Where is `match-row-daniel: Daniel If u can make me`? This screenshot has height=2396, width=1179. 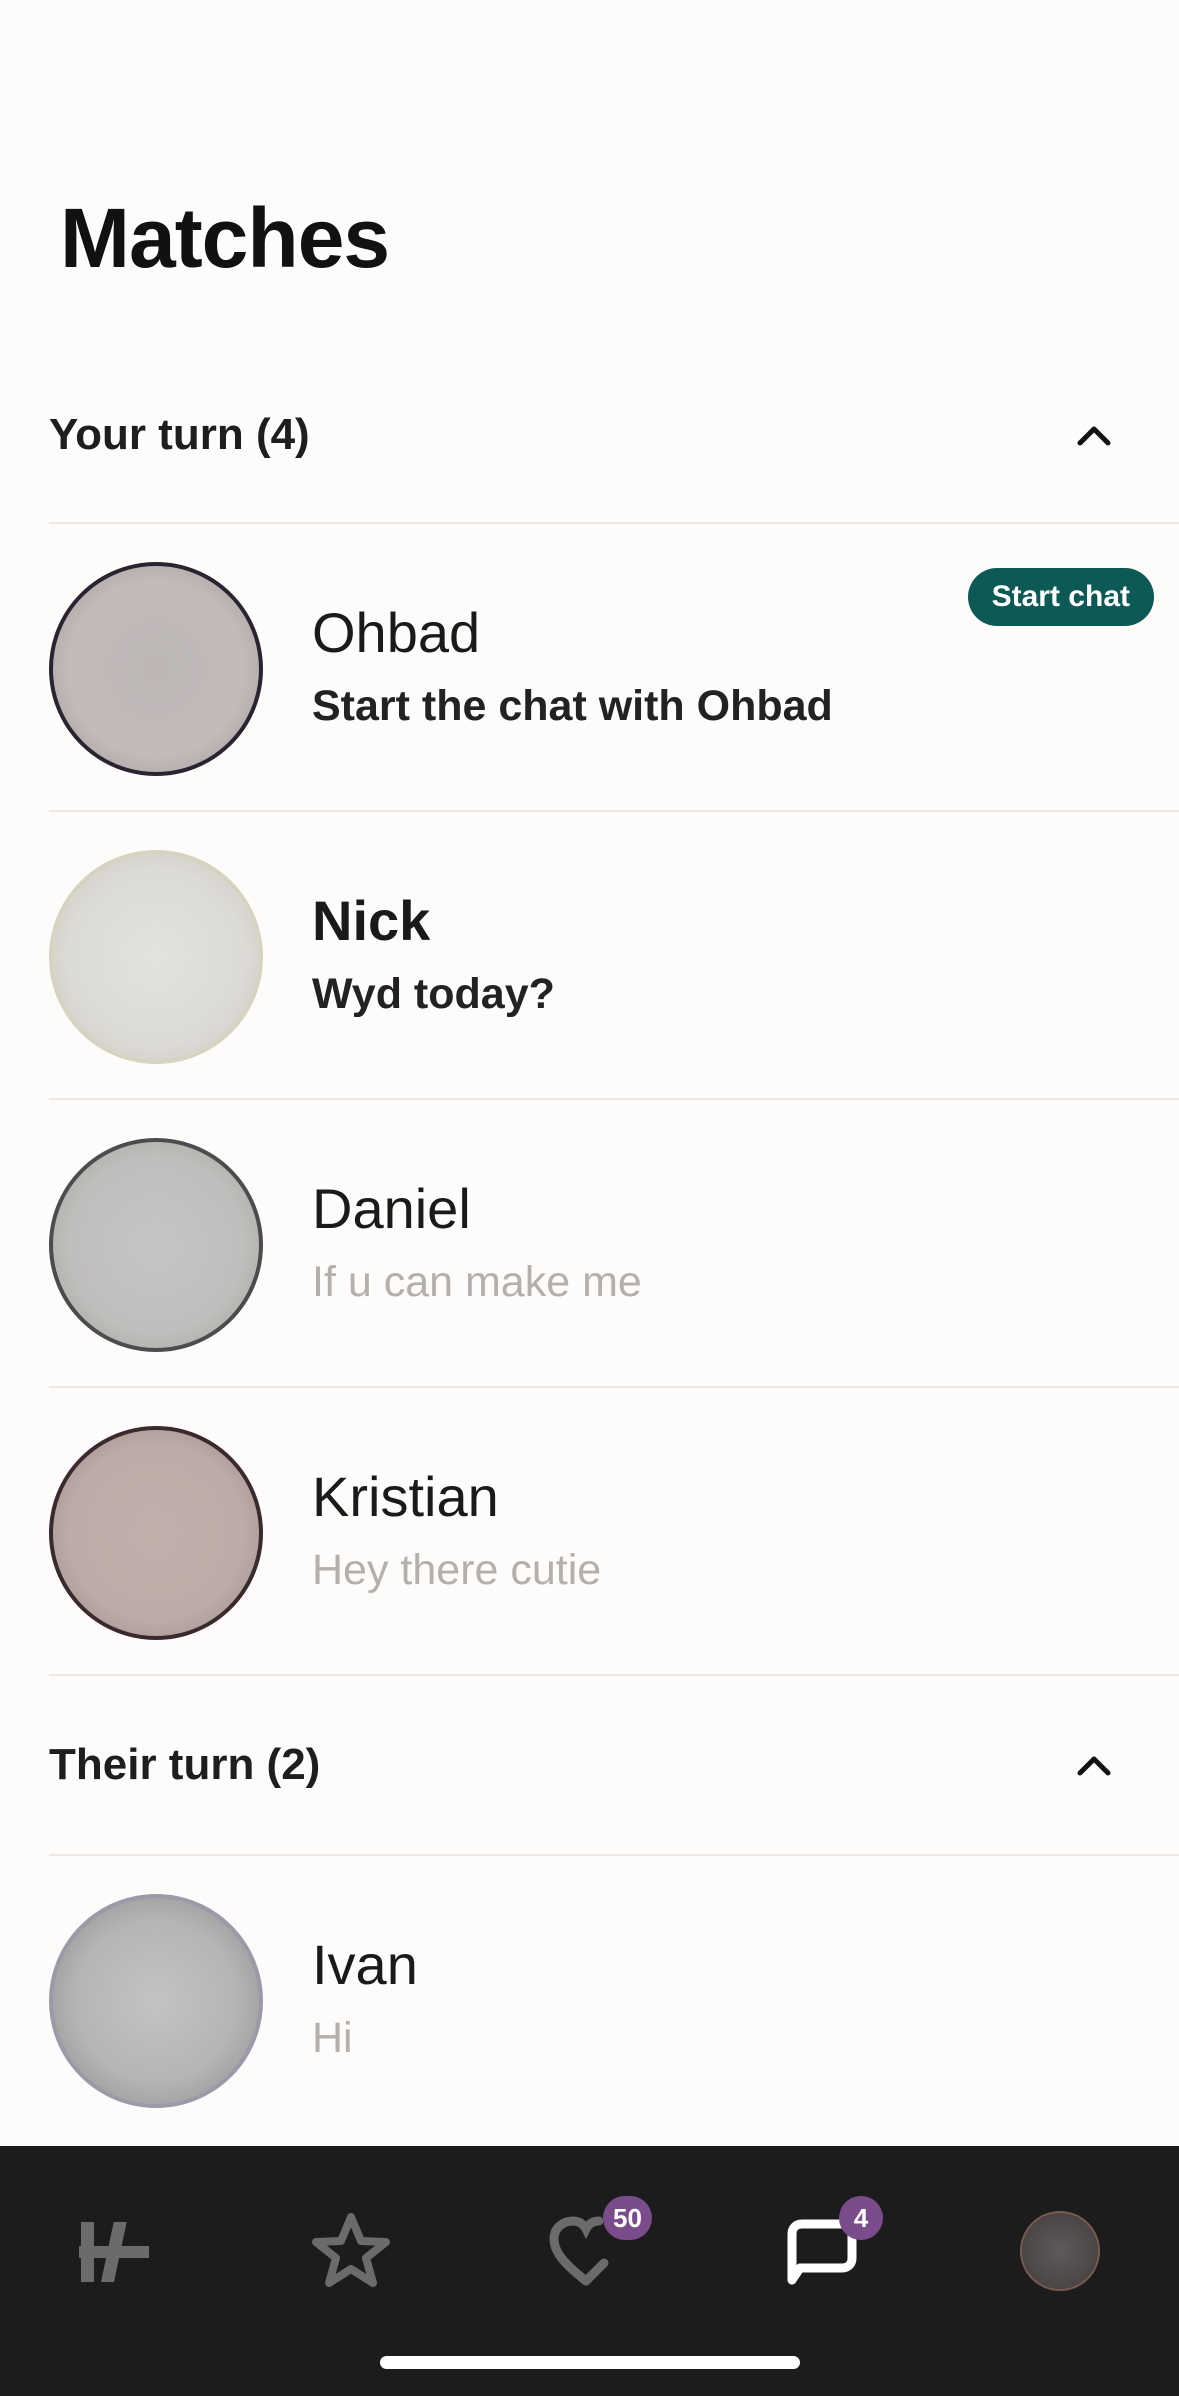
match-row-daniel: Daniel If u can make me is located at coordinates (589, 1243).